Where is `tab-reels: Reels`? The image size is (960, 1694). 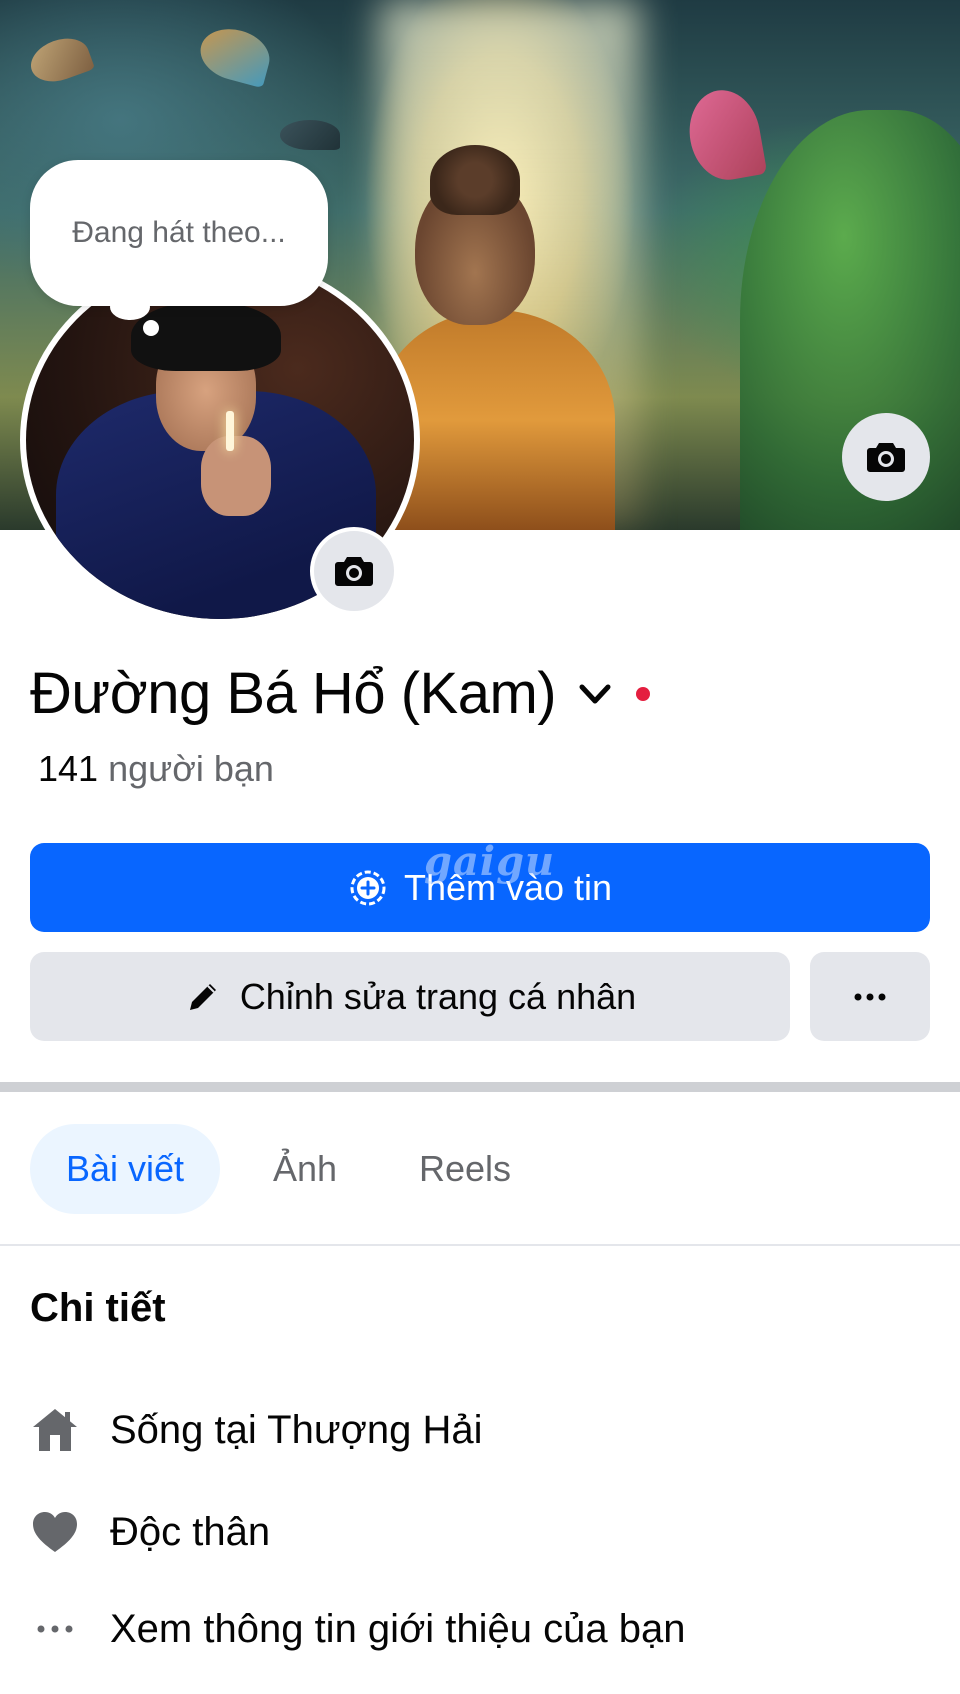 tab-reels: Reels is located at coordinates (465, 1169).